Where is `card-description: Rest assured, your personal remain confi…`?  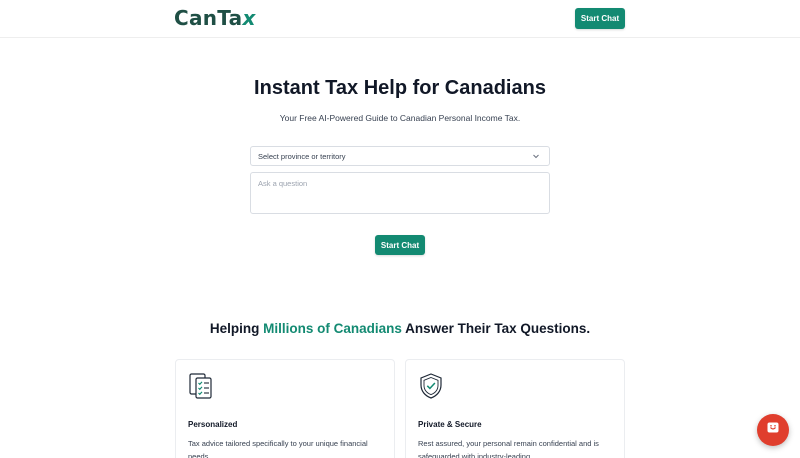
card-description: Rest assured, your personal remain confi… is located at coordinates (508, 448).